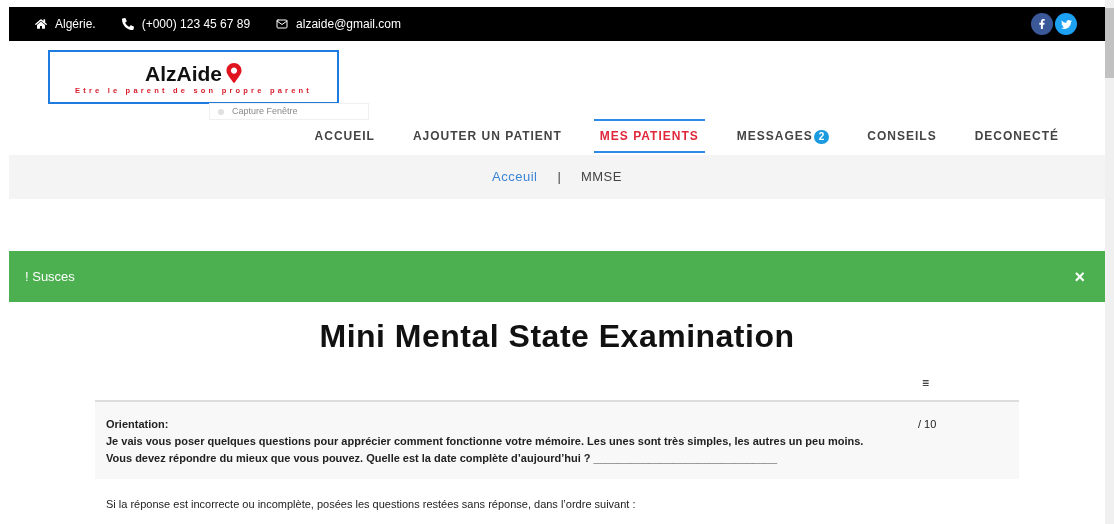 The image size is (1114, 524). Describe the element at coordinates (485, 450) in the screenshot. I see `question-text: Je vais vous poser quelques questions pour apprécier comment fonctionne votre mémoire. Les unes sont très simples, les autres un peu moins. Vous devez répondre du mieux que vous pouvez. Quelle est la date complète d’aujourd’hui ? ______________________________` at that location.